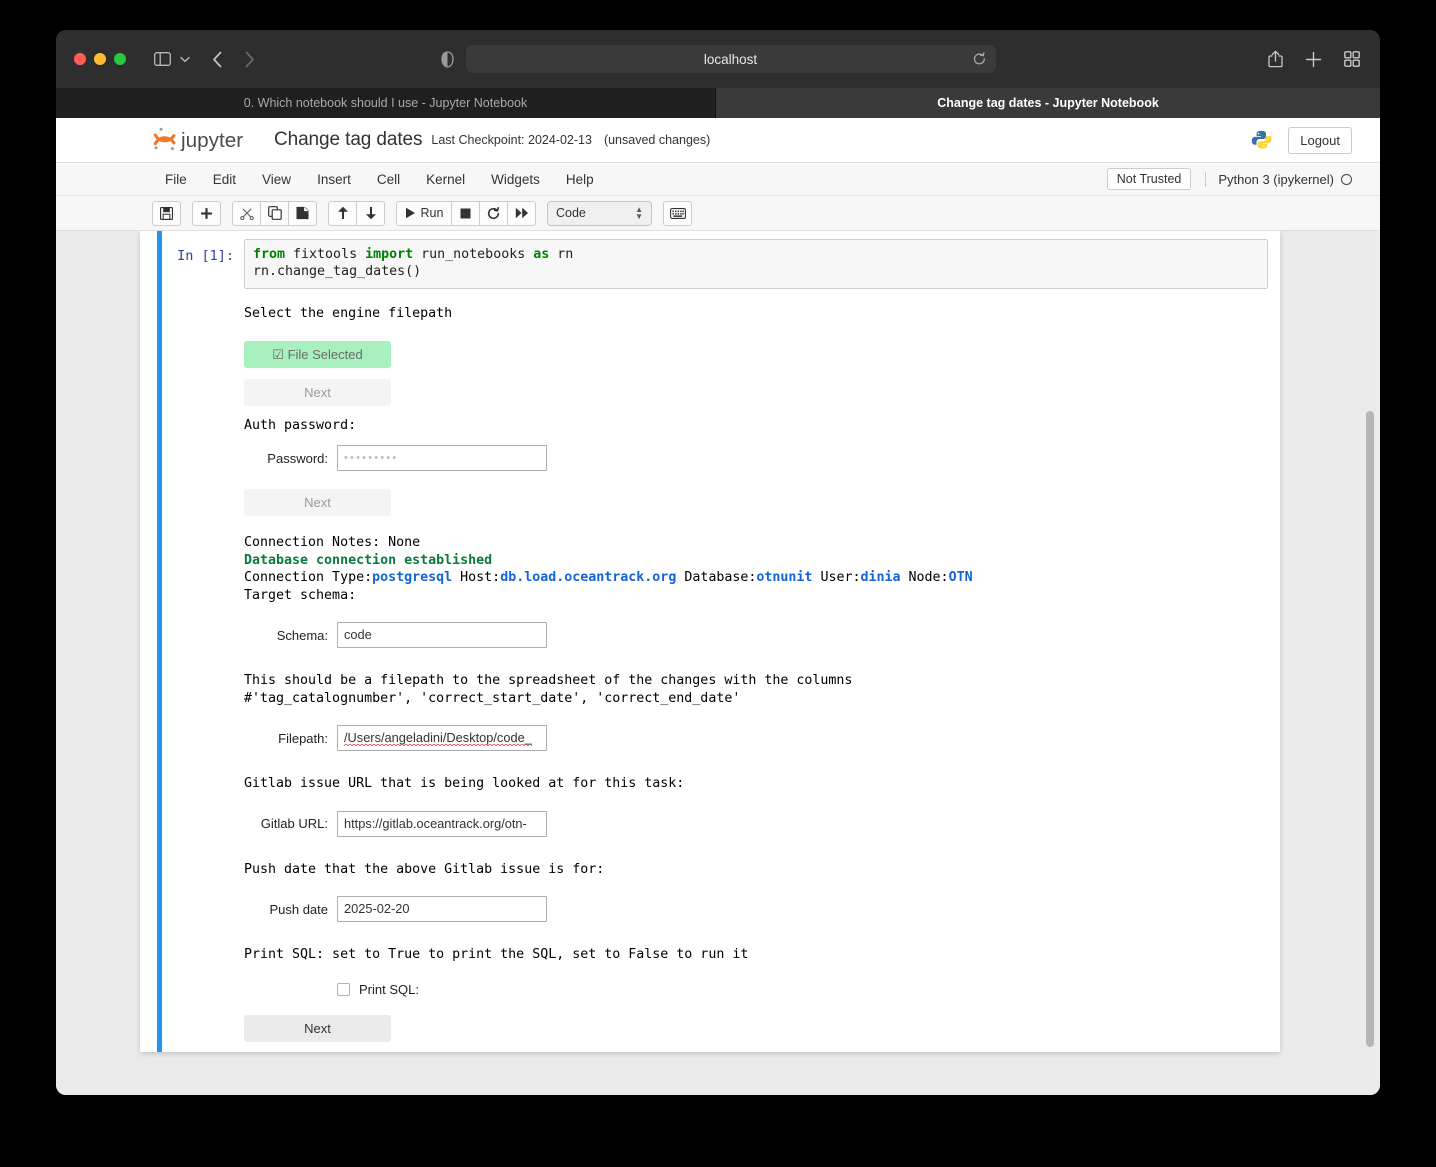 The image size is (1436, 1167). I want to click on window-controls, so click(100, 59).